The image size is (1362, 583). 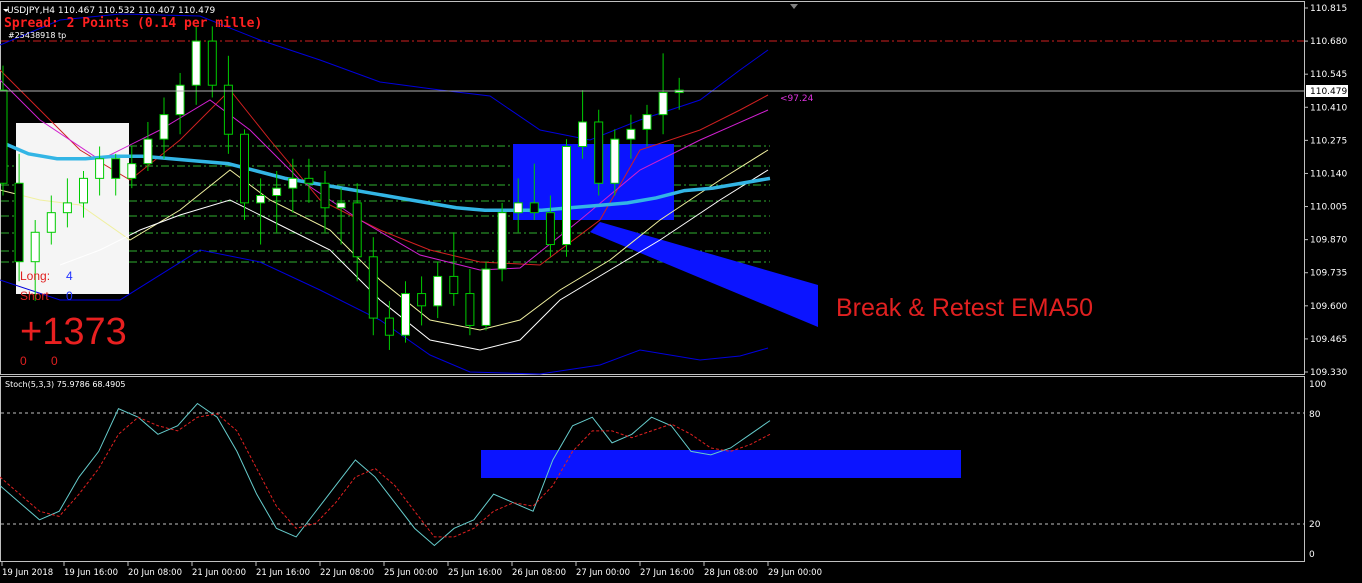 What do you see at coordinates (1328, 241) in the screenshot?
I see `price-tick-label: 109.870` at bounding box center [1328, 241].